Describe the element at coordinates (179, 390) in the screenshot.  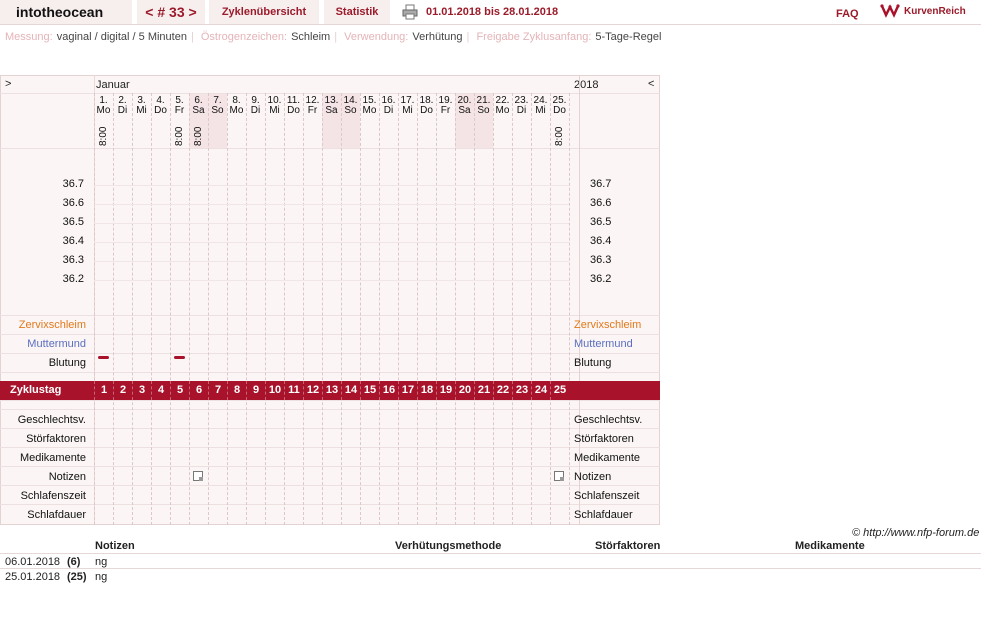
I see `cycle-day-number: 5` at that location.